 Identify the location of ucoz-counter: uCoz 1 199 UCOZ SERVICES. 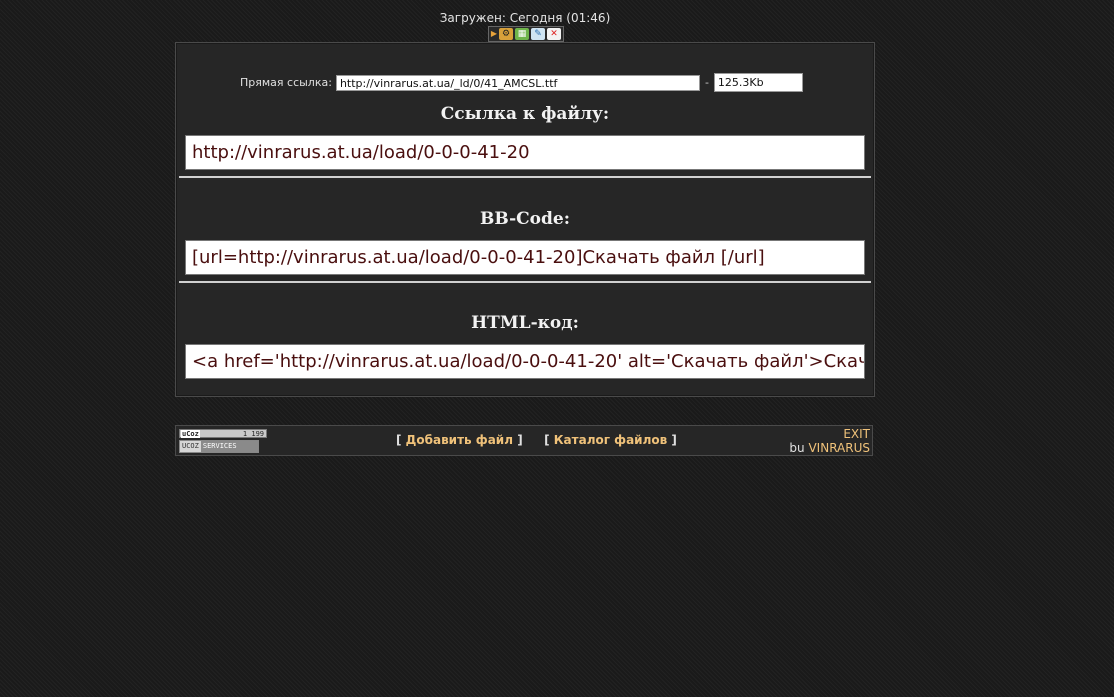
(223, 441).